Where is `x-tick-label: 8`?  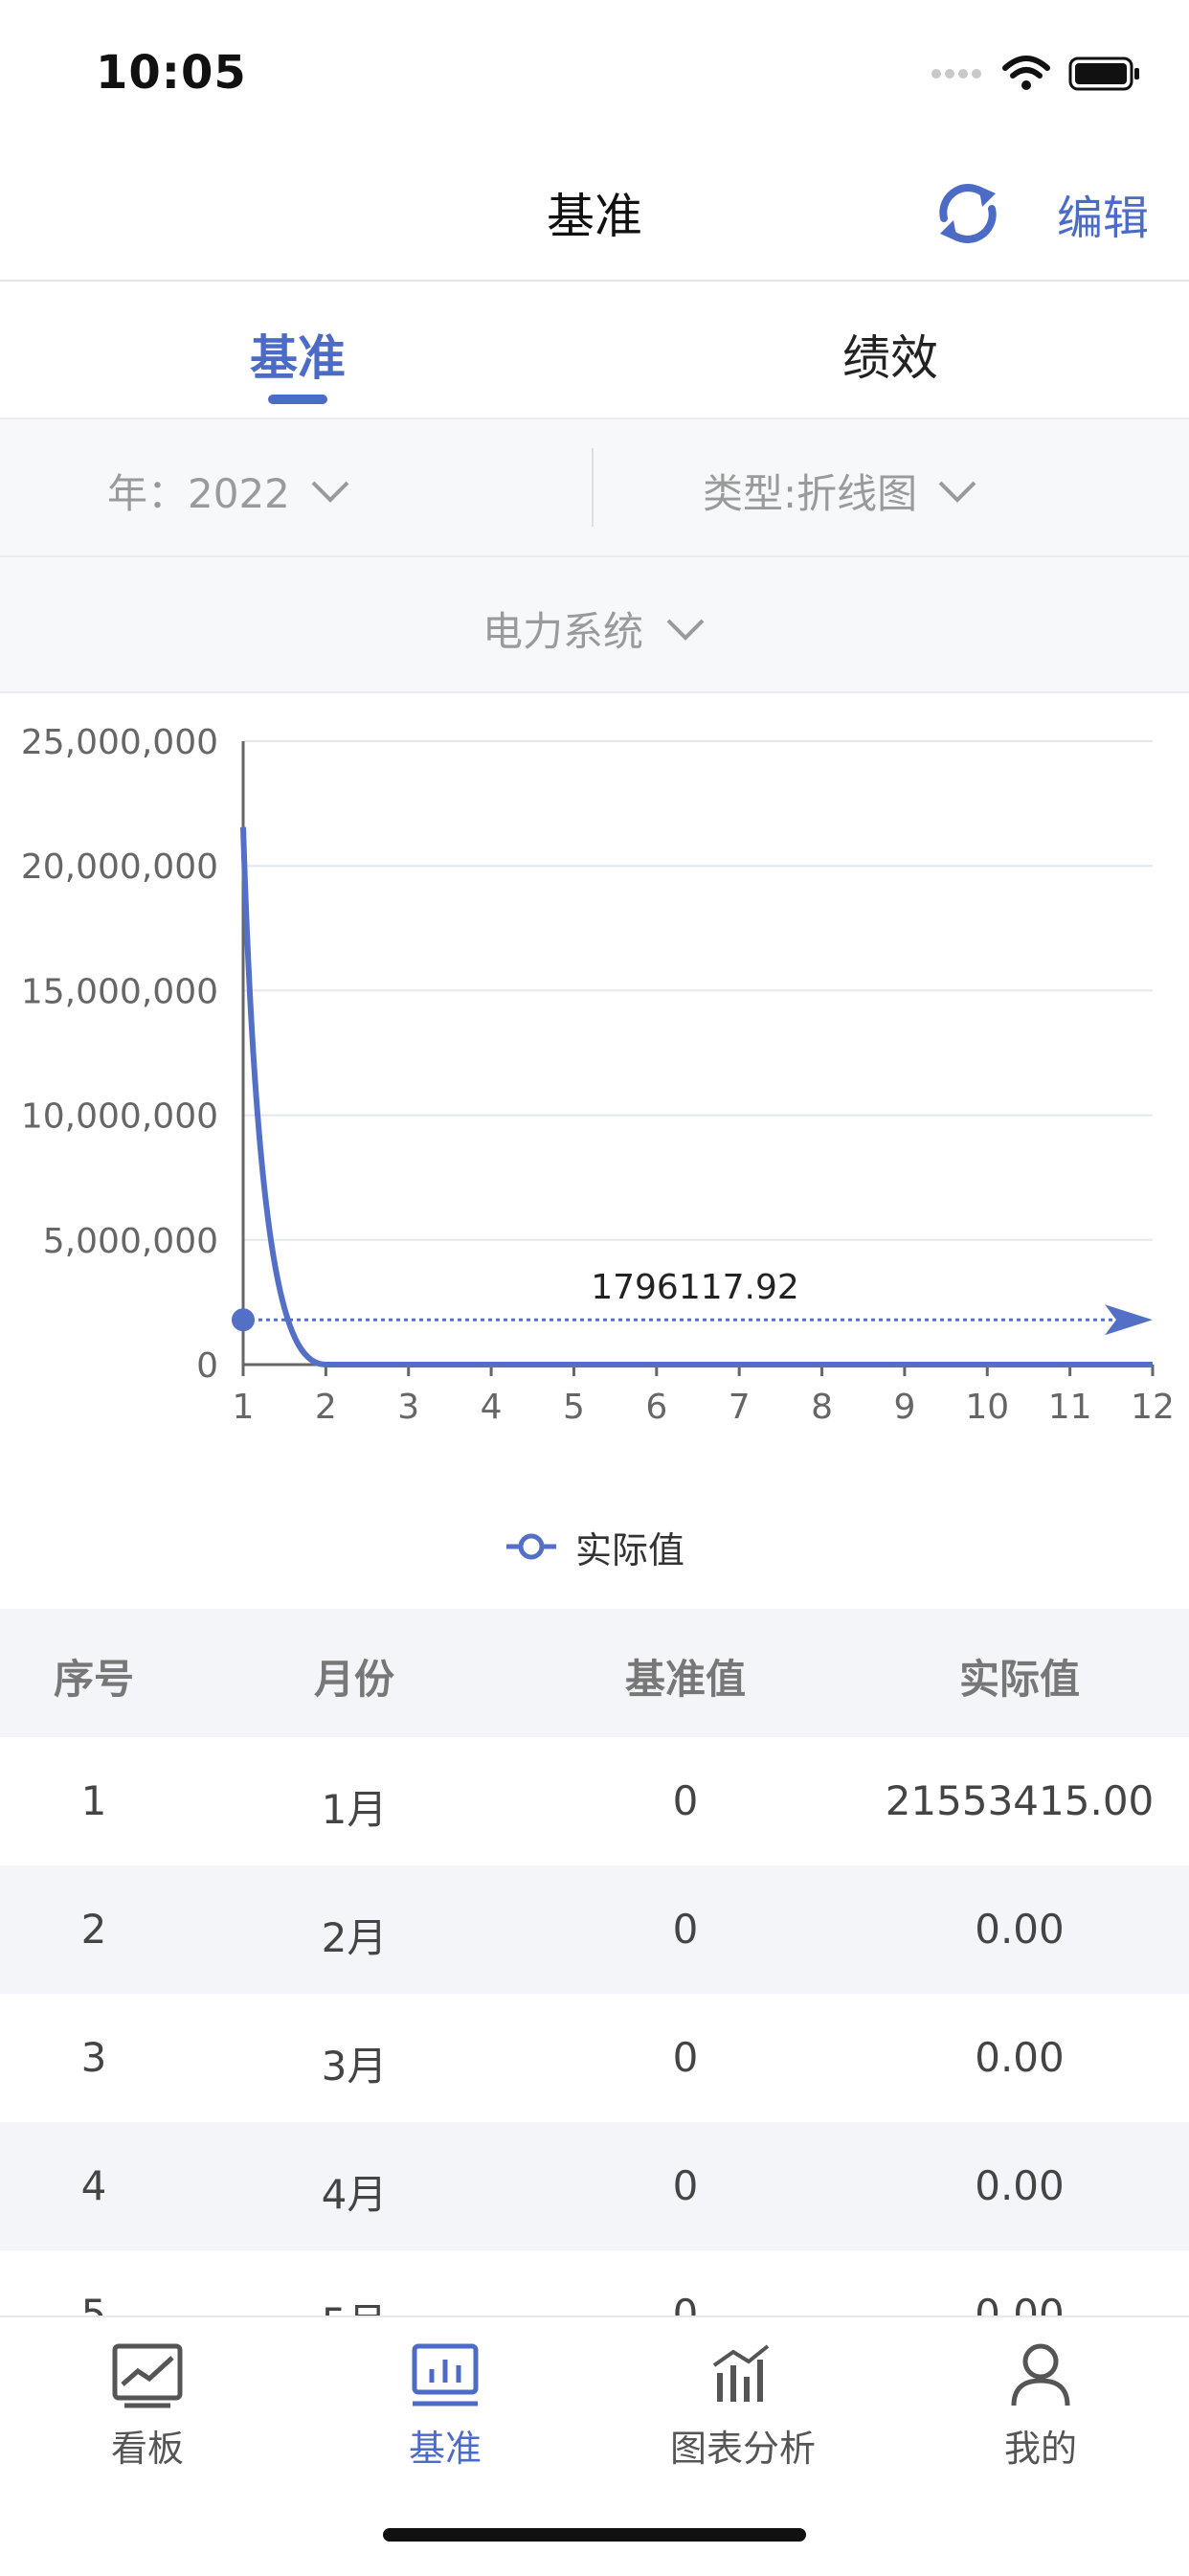
x-tick-label: 8 is located at coordinates (822, 1407).